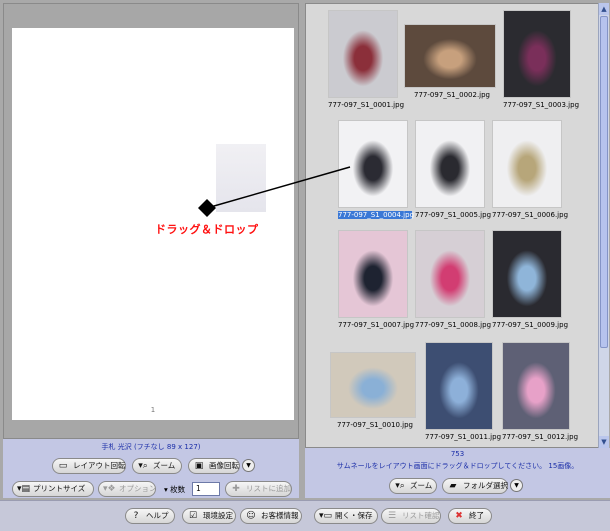  I want to click on copies-input: 1, so click(206, 489).